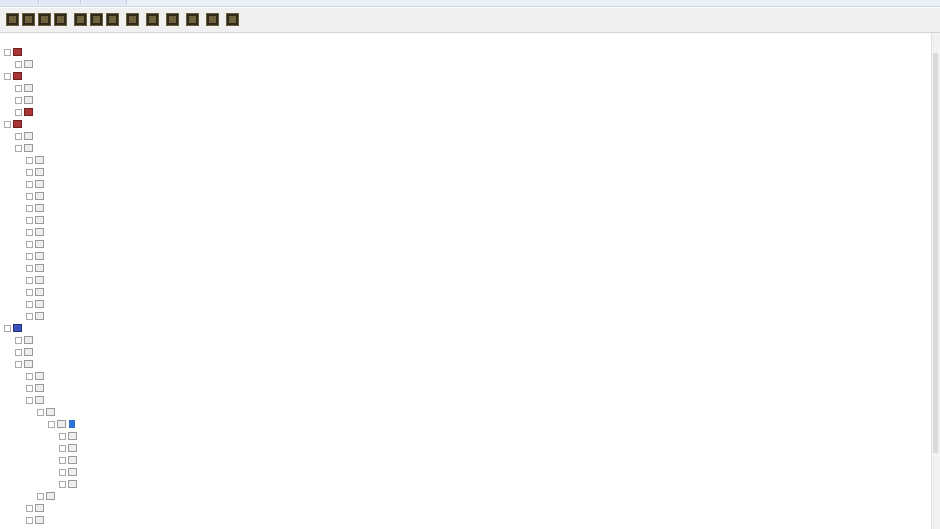  What do you see at coordinates (12, 19) in the screenshot?
I see `tool-1-icon` at bounding box center [12, 19].